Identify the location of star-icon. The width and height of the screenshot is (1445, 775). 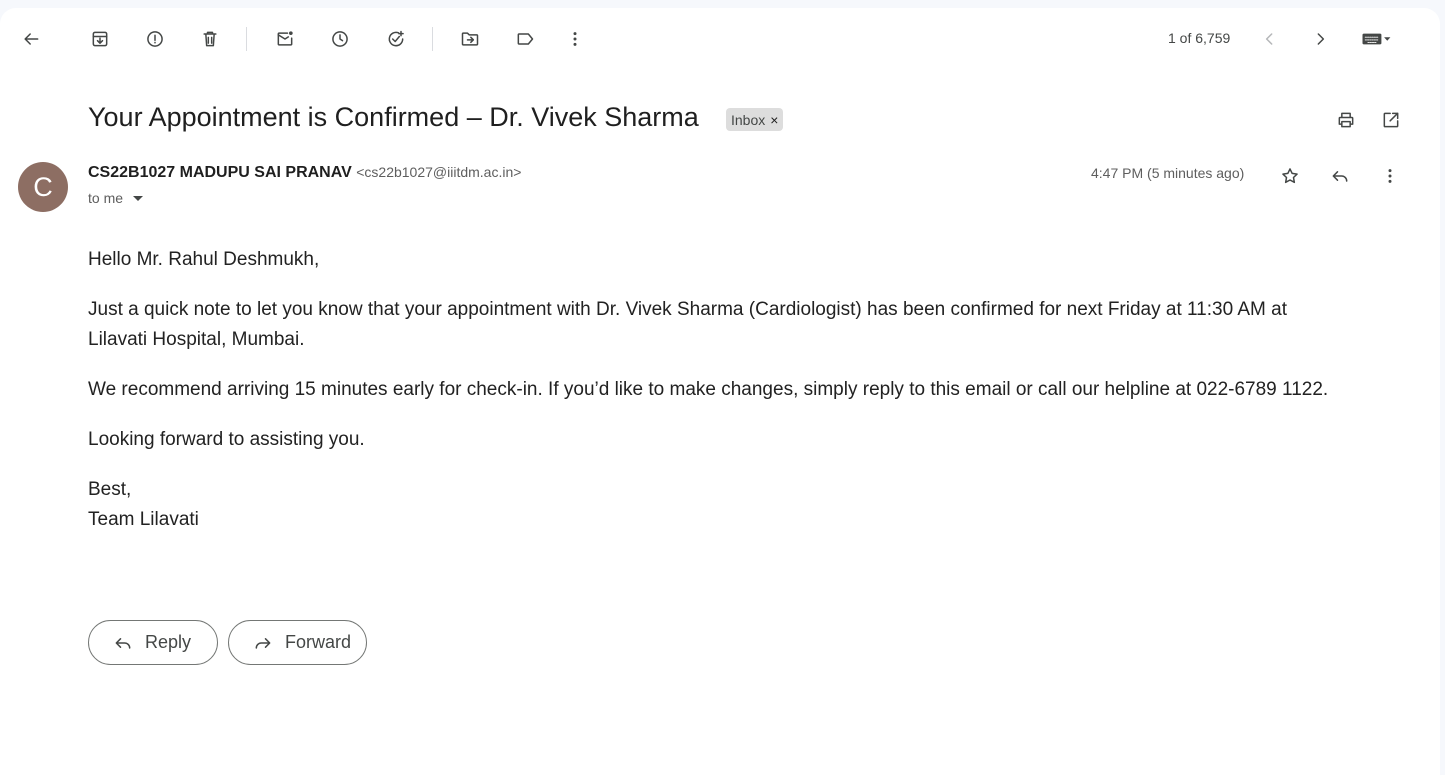
(1290, 176).